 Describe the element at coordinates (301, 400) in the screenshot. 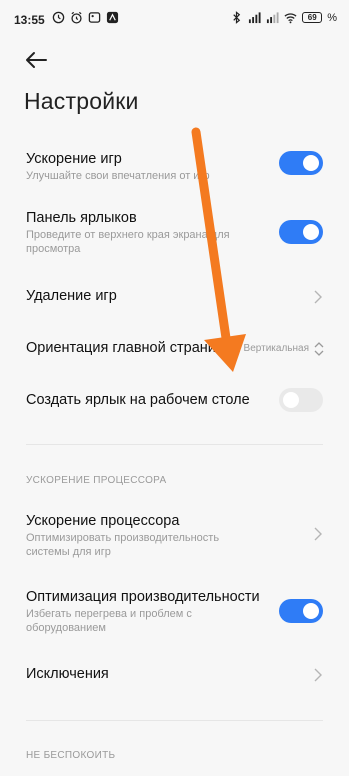

I see `desktop-shortcut-toggle` at that location.